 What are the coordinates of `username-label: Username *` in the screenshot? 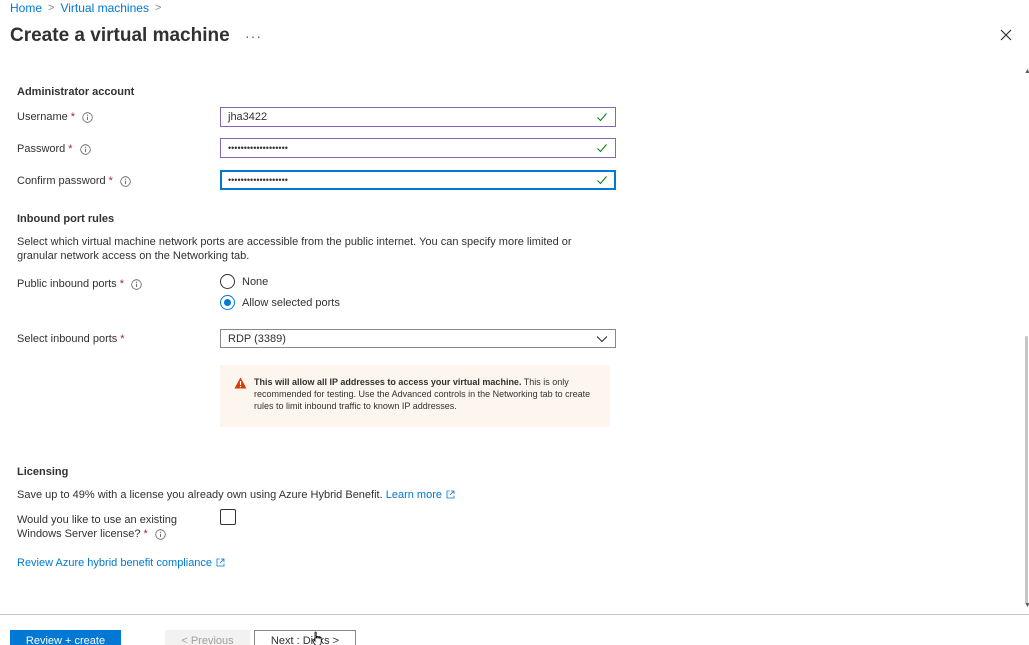 It's located at (55, 117).